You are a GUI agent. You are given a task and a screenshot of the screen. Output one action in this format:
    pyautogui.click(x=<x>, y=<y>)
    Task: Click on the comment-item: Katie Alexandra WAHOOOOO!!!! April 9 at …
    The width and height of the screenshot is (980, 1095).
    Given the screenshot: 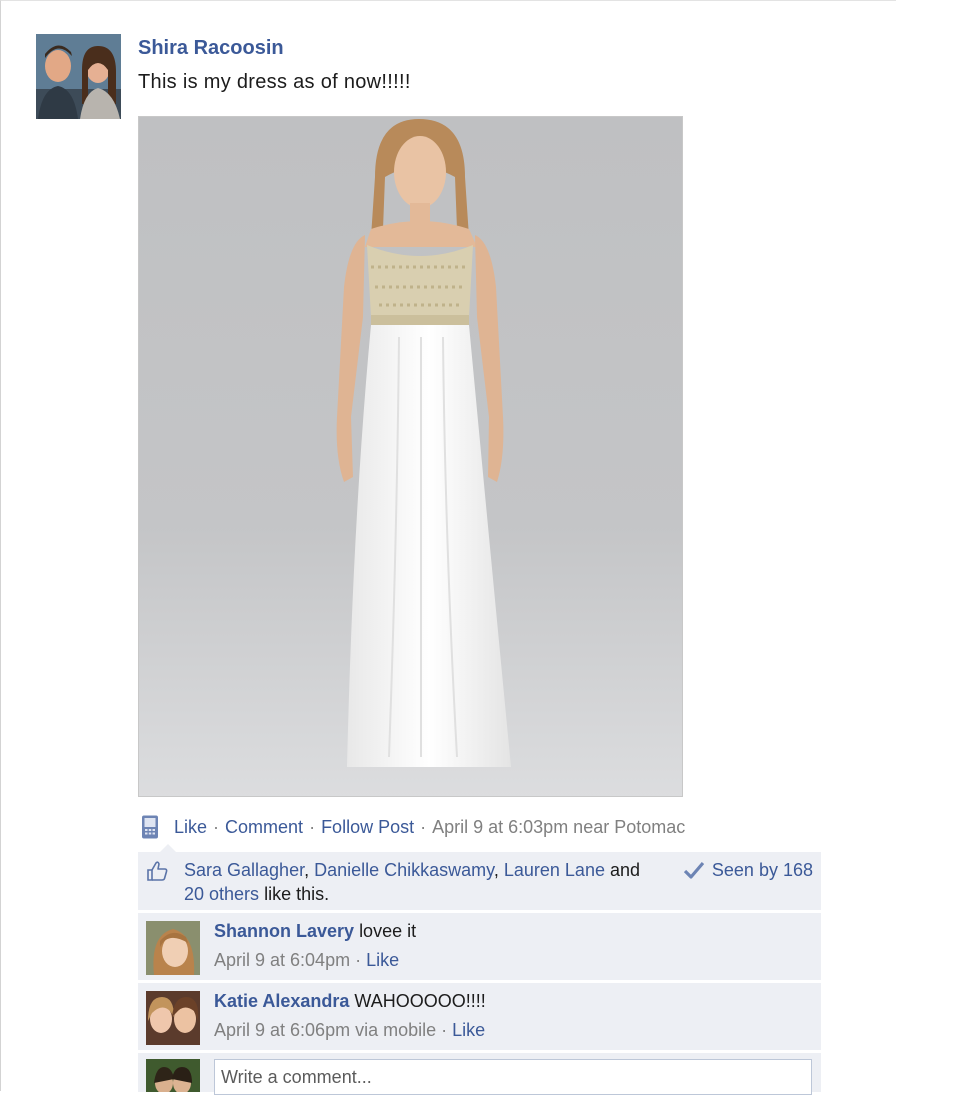 What is the action you would take?
    pyautogui.click(x=479, y=1016)
    